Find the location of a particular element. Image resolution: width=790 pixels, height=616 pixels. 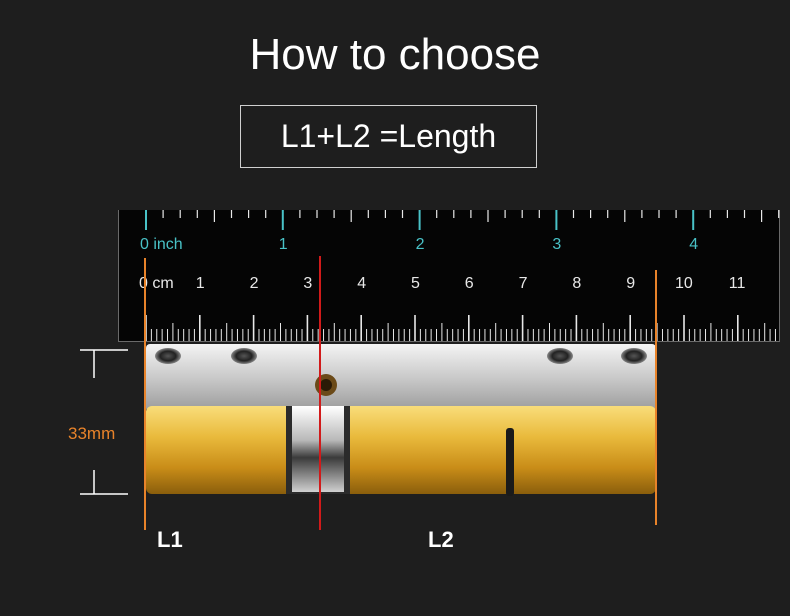

cm-label: 4 is located at coordinates (362, 283).